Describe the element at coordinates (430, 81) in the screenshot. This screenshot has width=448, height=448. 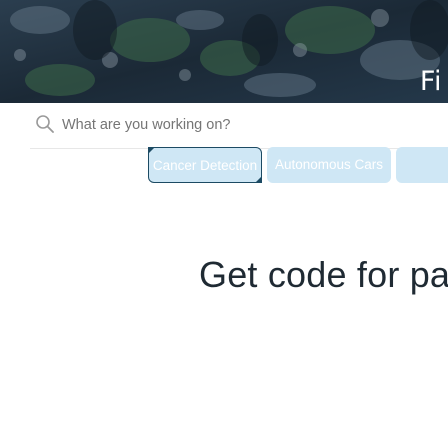
I see `hero-title: Fi` at that location.